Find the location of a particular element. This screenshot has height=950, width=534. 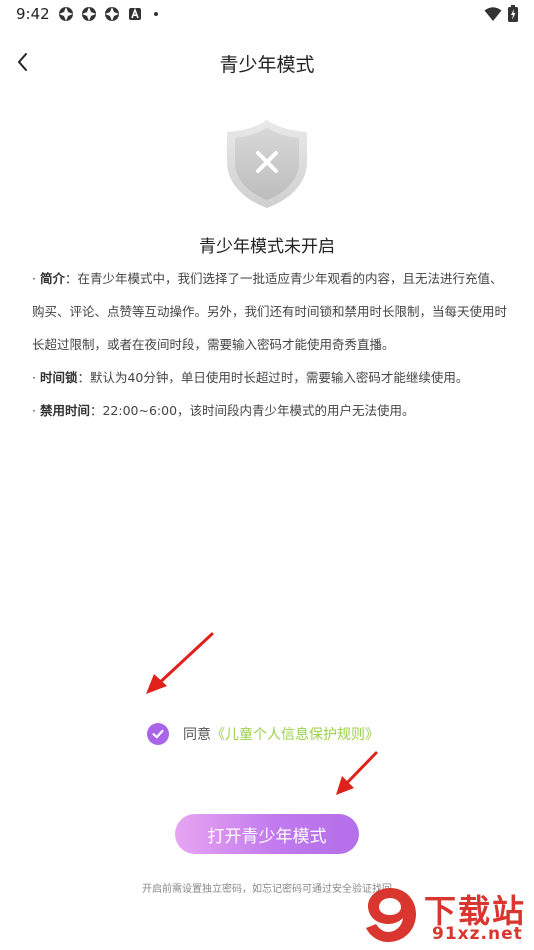

ban-text: ：22:00~6:00，该时间段内青少年模式的用户无法使用。 is located at coordinates (252, 410).